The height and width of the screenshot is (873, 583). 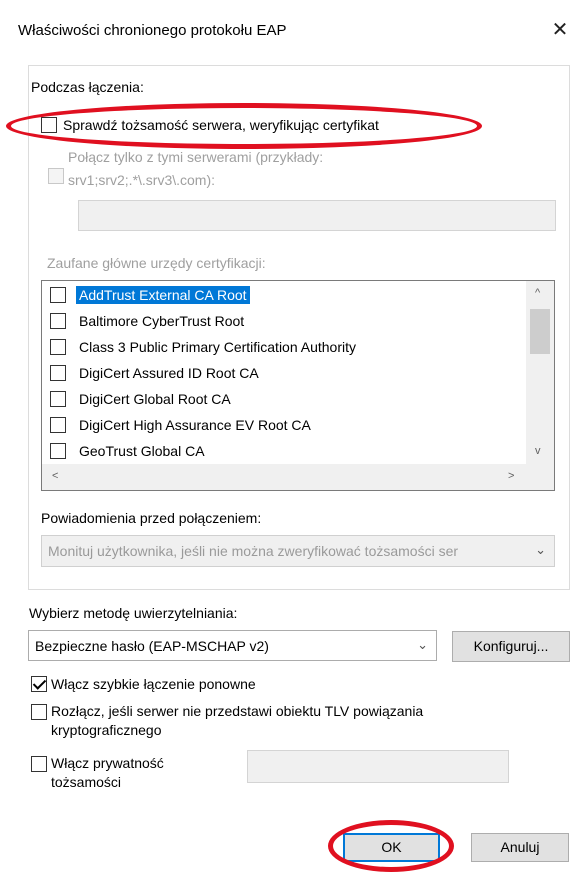 What do you see at coordinates (107, 763) in the screenshot?
I see `identity-privacy-label-line1: Włącz prywatność` at bounding box center [107, 763].